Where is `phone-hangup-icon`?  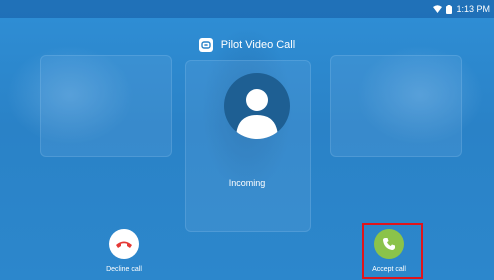 phone-hangup-icon is located at coordinates (124, 244).